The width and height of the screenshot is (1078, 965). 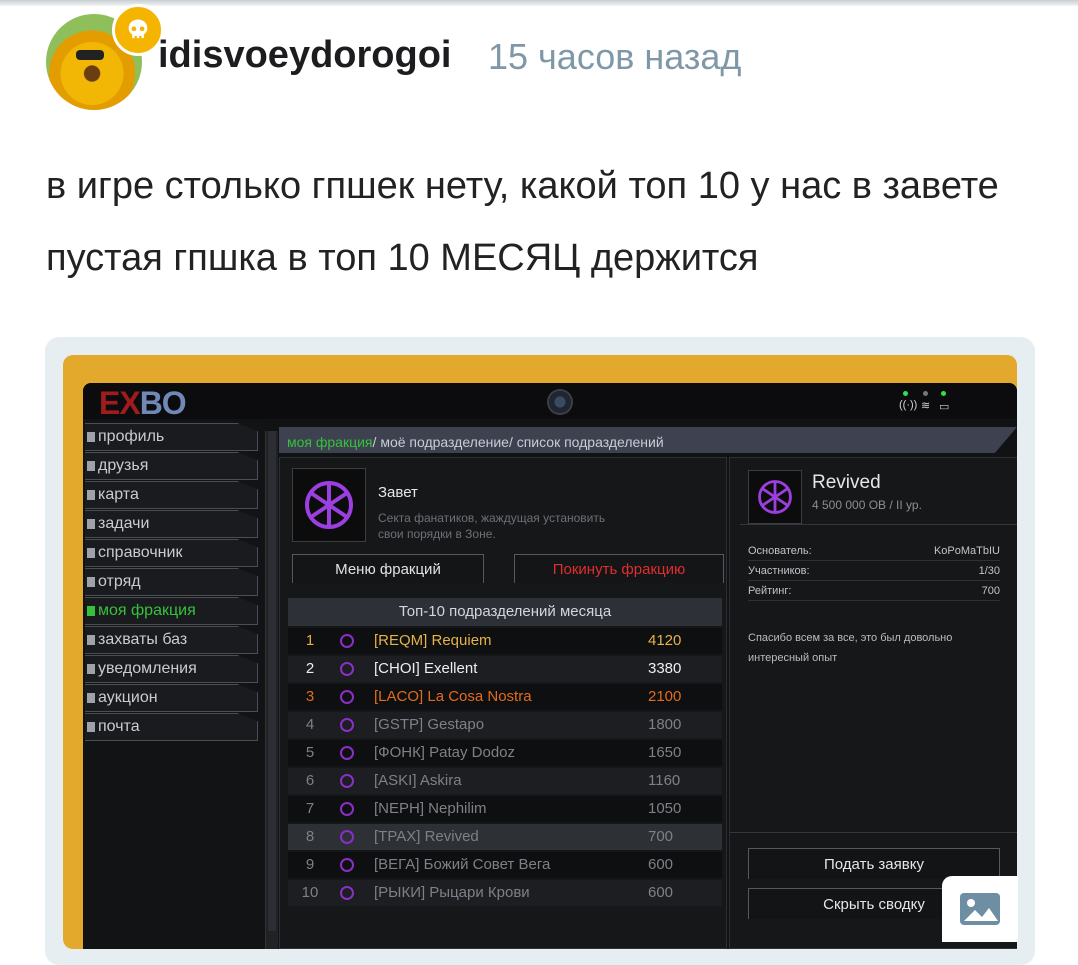 What do you see at coordinates (310, 724) in the screenshot?
I see `rank-number: 4` at bounding box center [310, 724].